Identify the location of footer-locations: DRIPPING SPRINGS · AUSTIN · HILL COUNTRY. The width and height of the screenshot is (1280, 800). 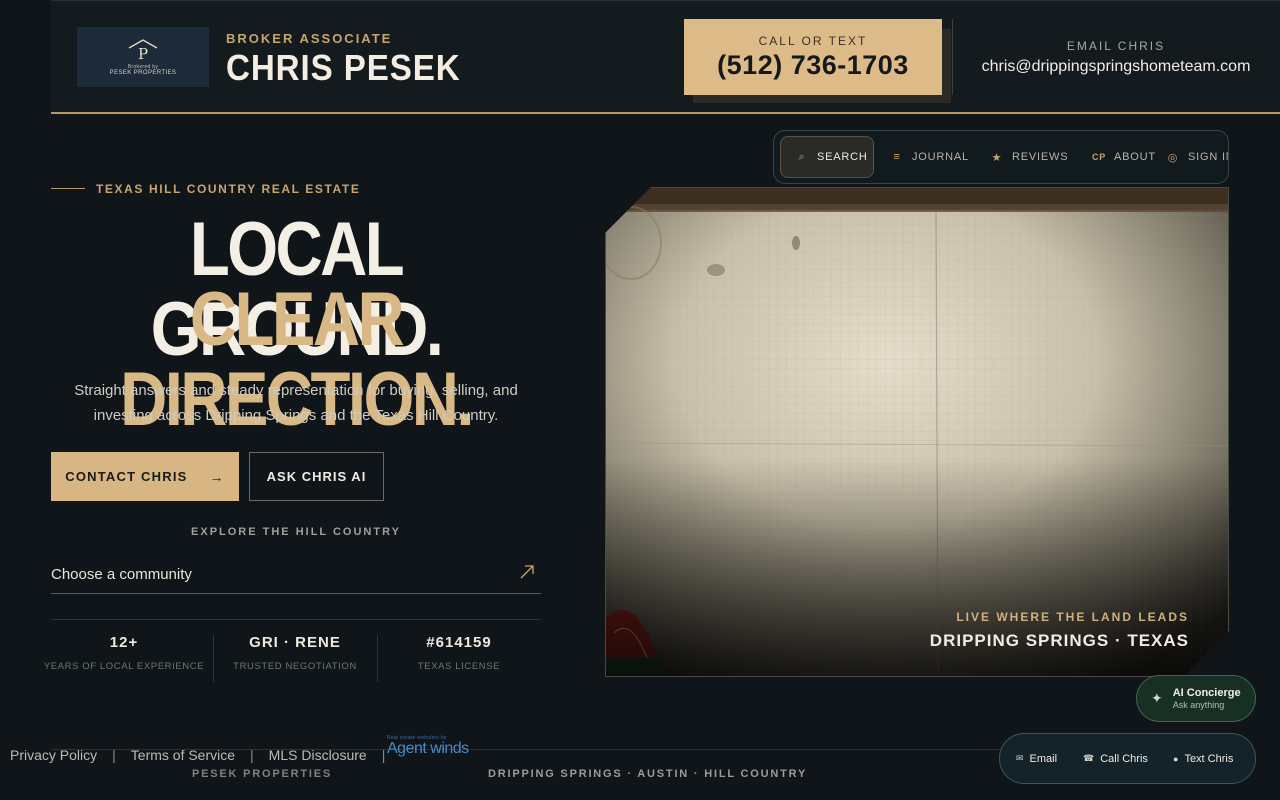
(648, 774).